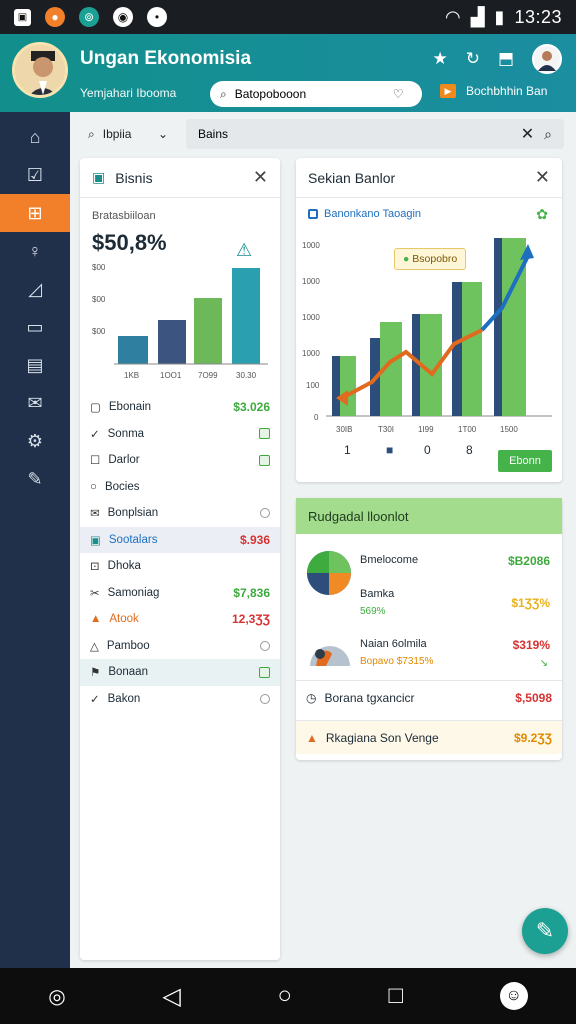 This screenshot has height=1024, width=576. Describe the element at coordinates (538, 16) in the screenshot. I see `status-time: 13:23` at that location.